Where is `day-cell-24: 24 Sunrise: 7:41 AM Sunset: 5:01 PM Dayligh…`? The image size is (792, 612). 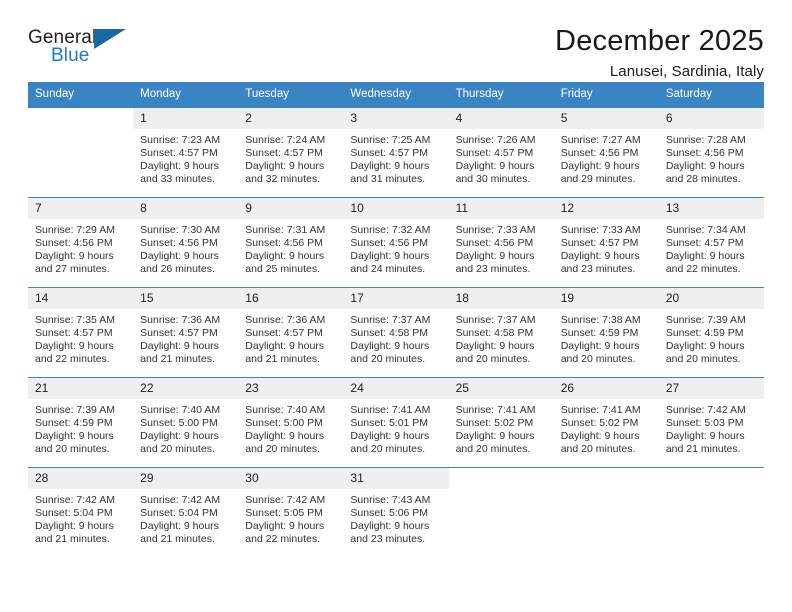 day-cell-24: 24 Sunrise: 7:41 AM Sunset: 5:01 PM Dayligh… is located at coordinates (396, 422).